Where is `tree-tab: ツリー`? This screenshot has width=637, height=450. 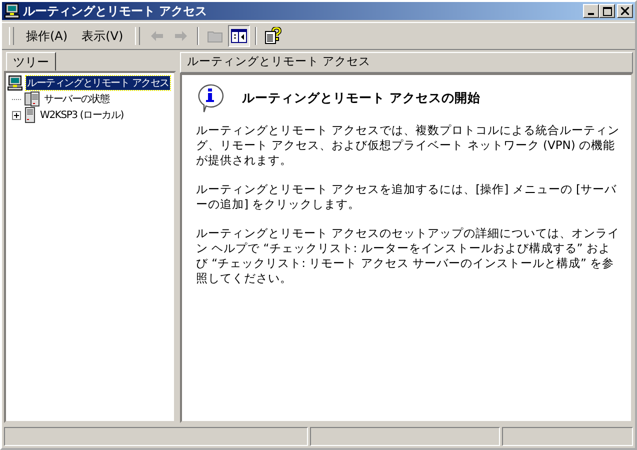
tree-tab: ツリー is located at coordinates (31, 61).